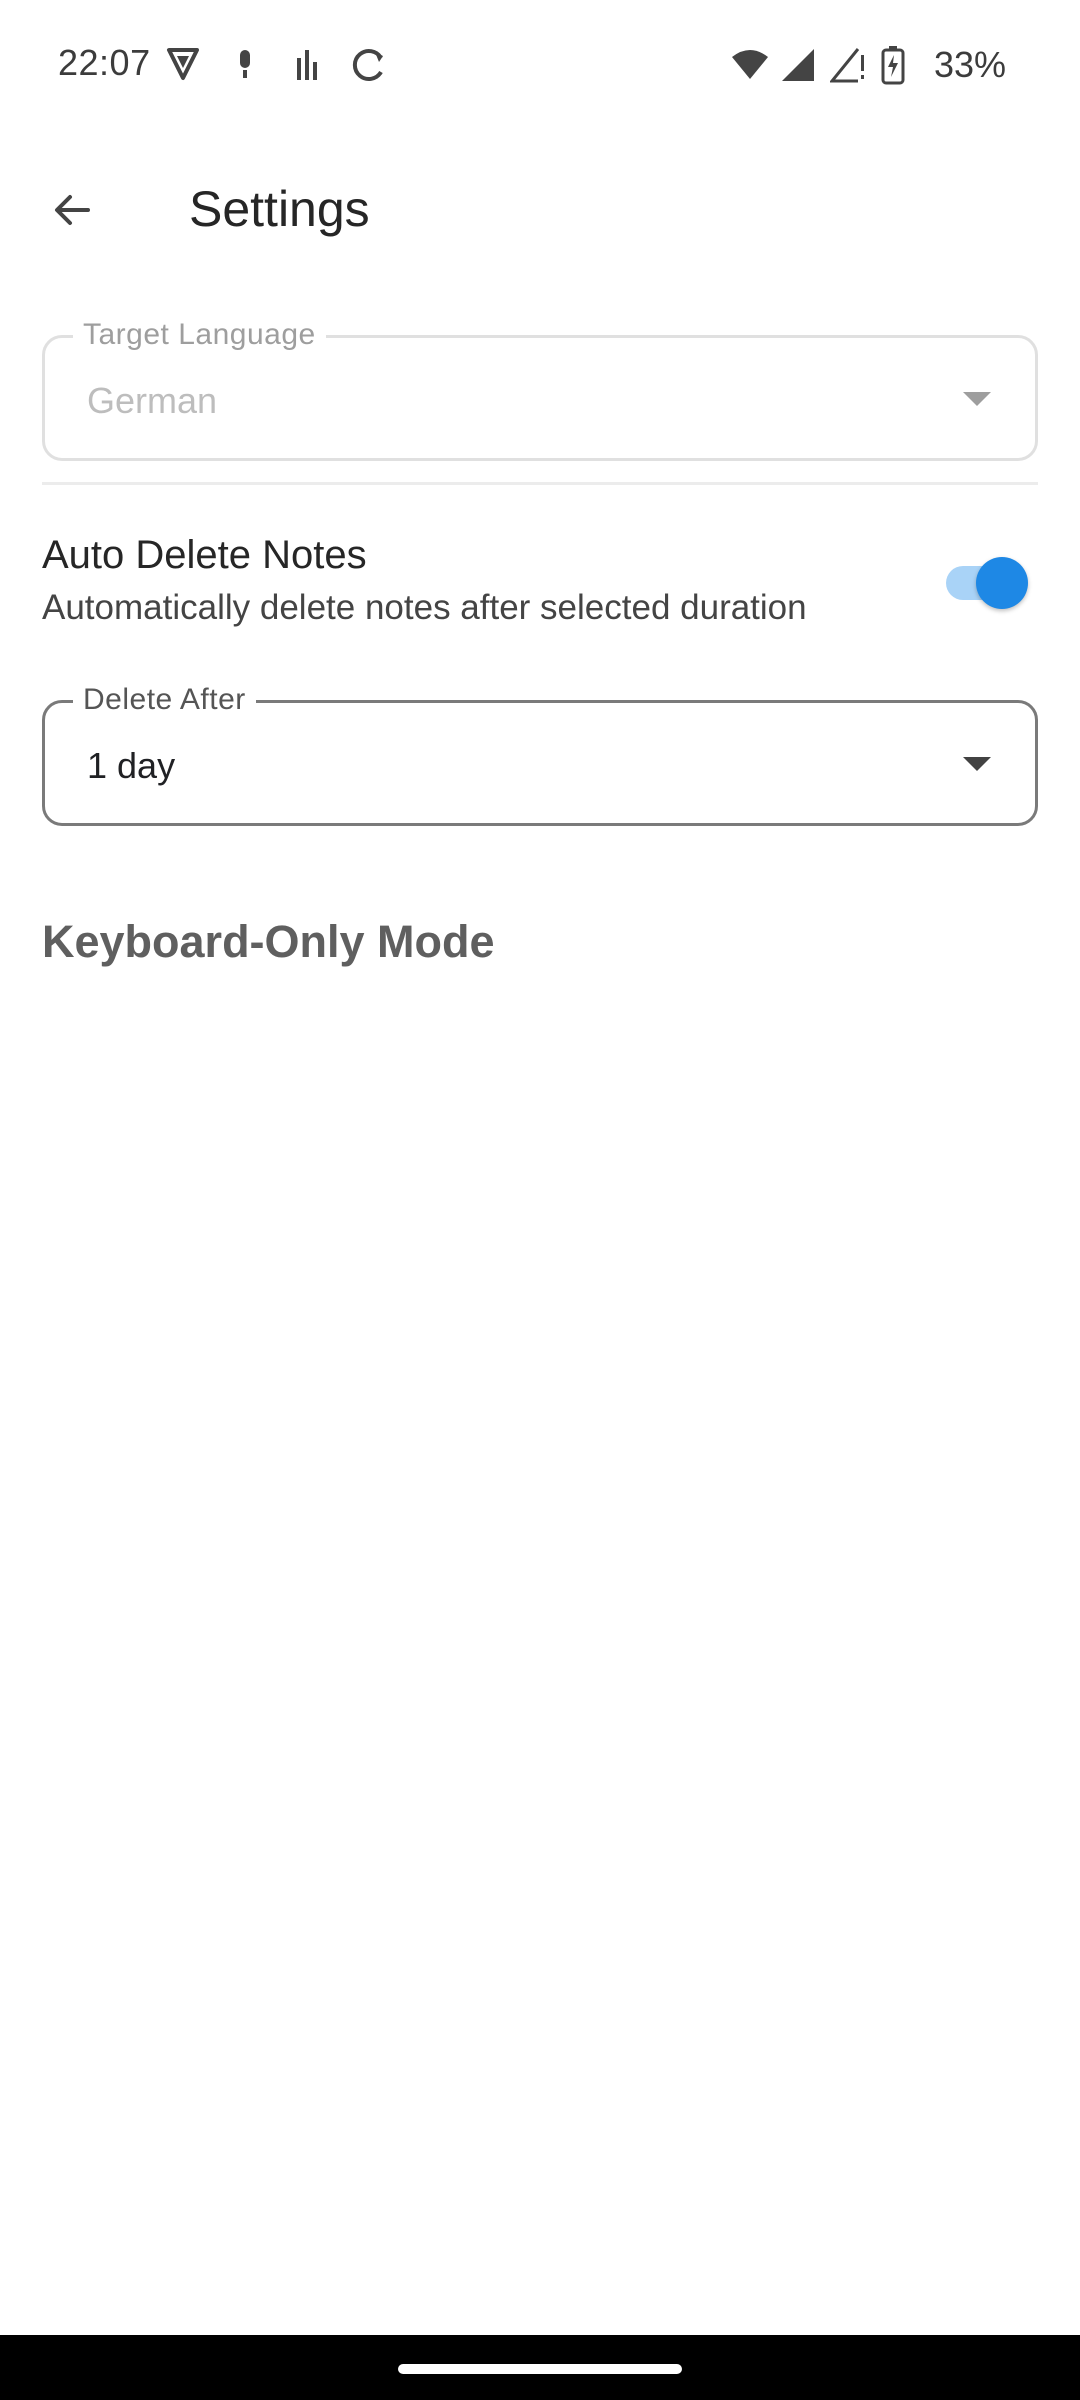 The height and width of the screenshot is (2400, 1080). I want to click on signal-bars-icon, so click(307, 64).